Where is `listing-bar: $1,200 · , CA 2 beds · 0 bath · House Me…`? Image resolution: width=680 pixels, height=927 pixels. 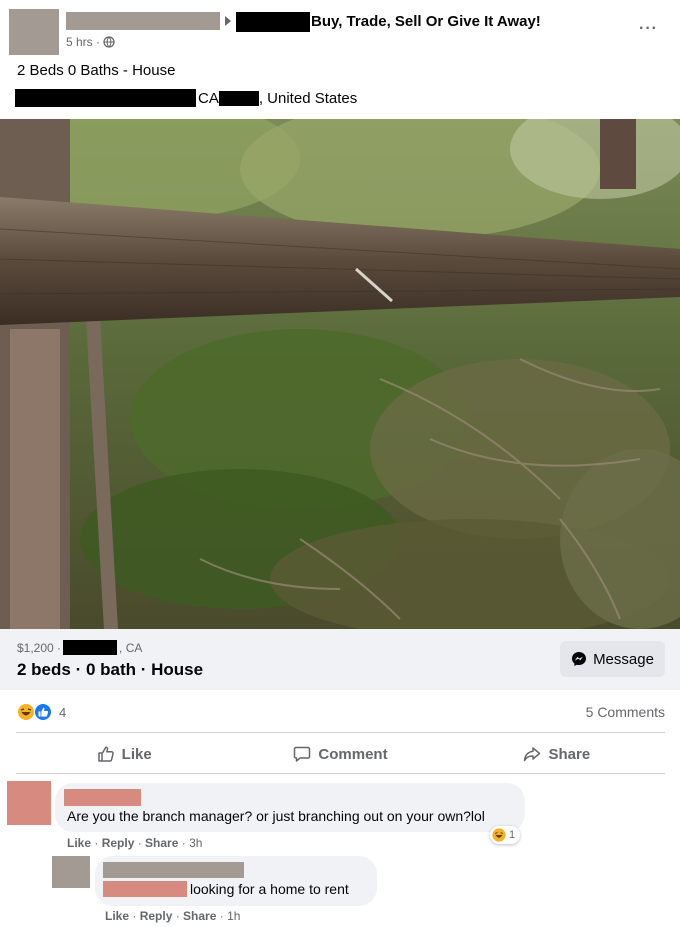 listing-bar: $1,200 · , CA 2 beds · 0 bath · House Me… is located at coordinates (340, 659).